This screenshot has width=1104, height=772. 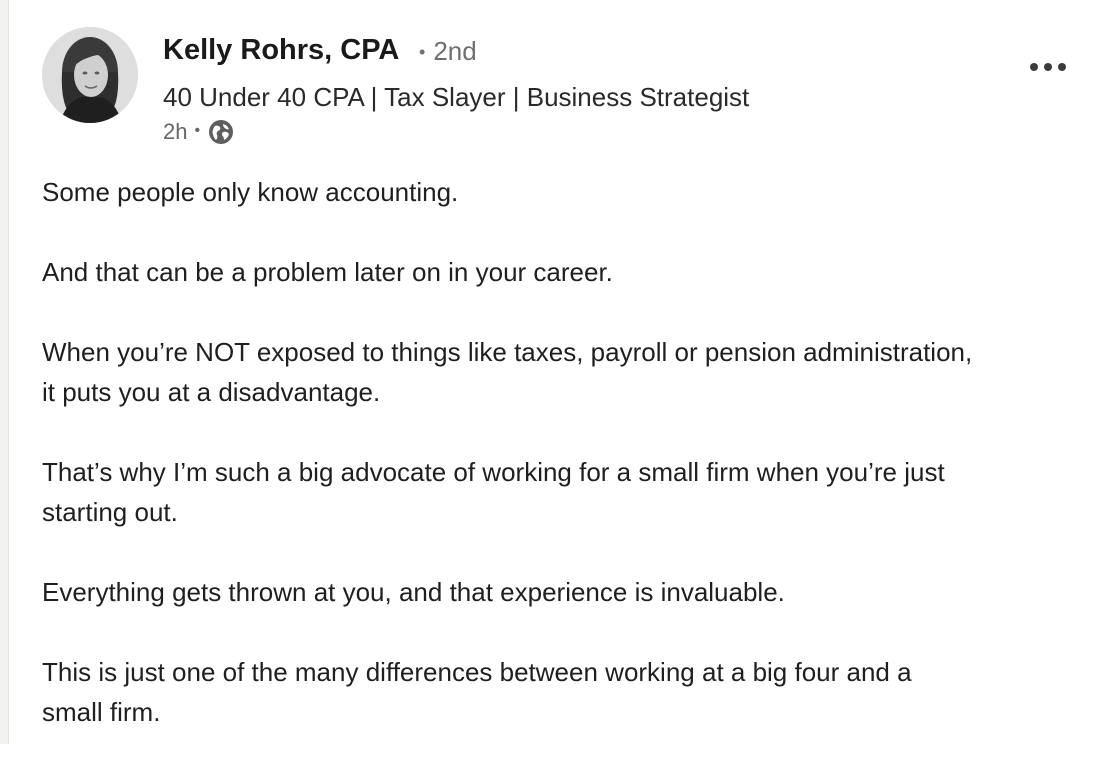 I want to click on more-icon, so click(x=1048, y=67).